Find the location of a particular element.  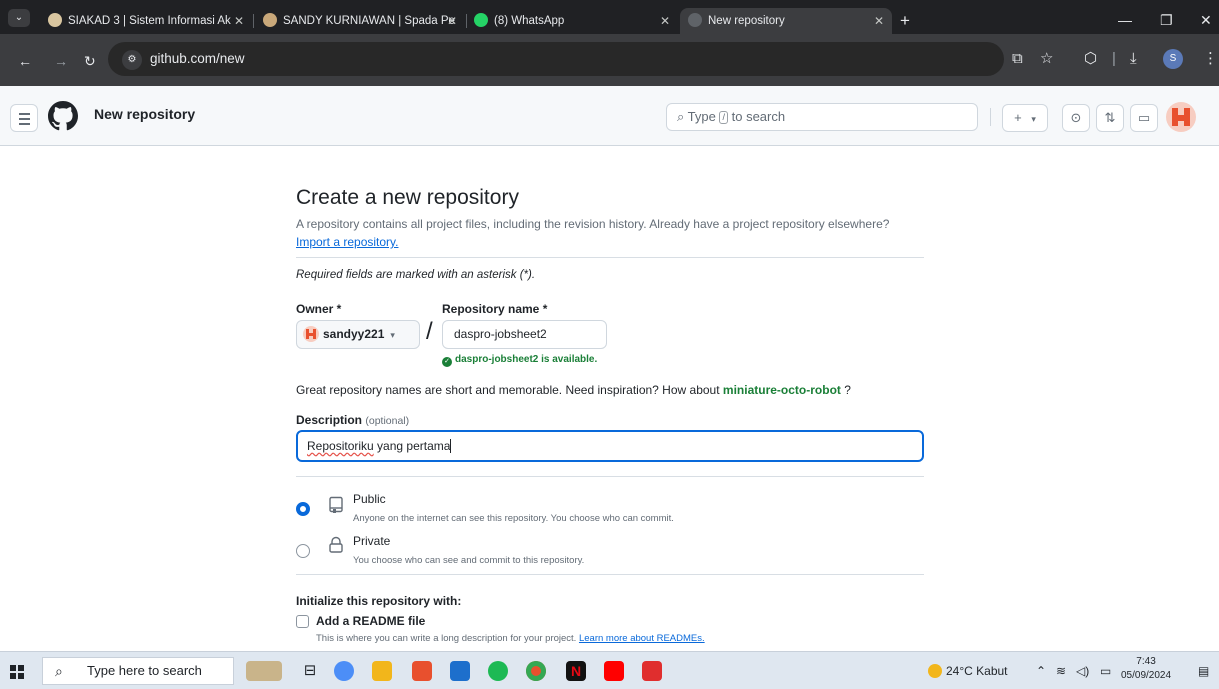

spada-favicon-icon is located at coordinates (270, 20).